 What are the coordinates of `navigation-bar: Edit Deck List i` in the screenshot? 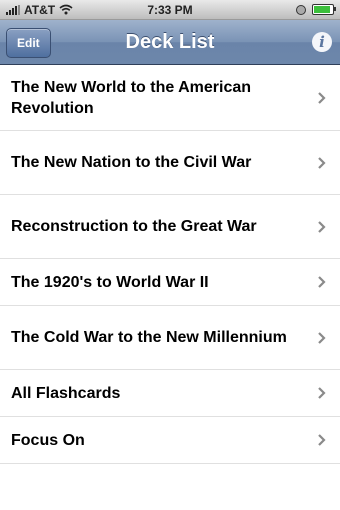 It's located at (170, 42).